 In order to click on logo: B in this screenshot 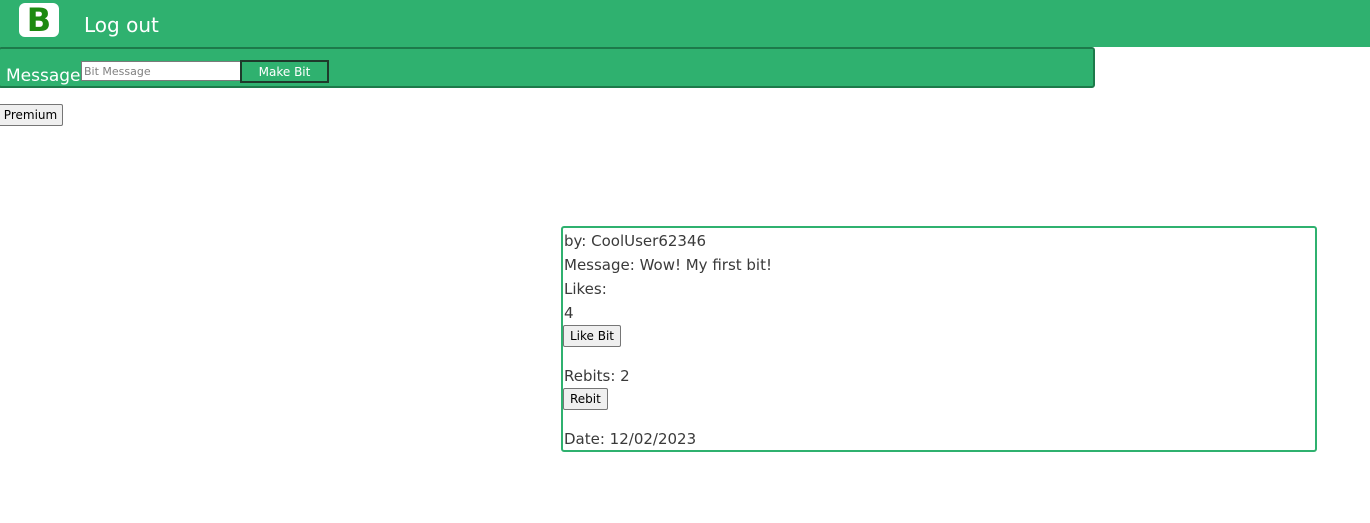, I will do `click(39, 20)`.